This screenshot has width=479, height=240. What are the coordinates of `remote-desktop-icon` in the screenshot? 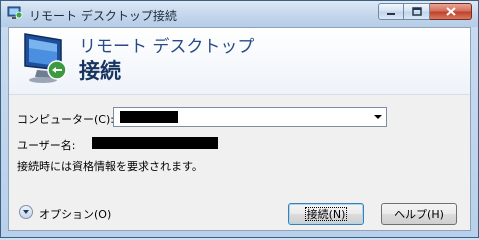 It's located at (15, 12).